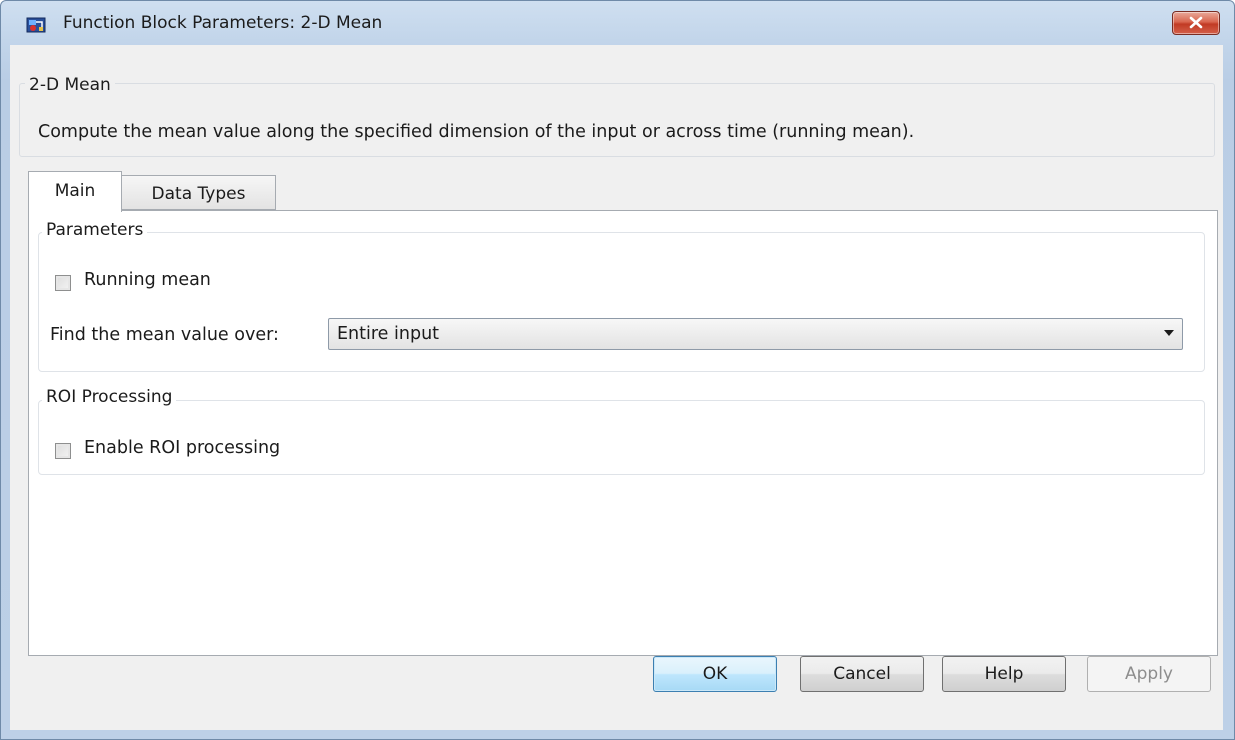 Image resolution: width=1235 pixels, height=740 pixels. Describe the element at coordinates (164, 335) in the screenshot. I see `mean-over-label: Find the mean value over:` at that location.